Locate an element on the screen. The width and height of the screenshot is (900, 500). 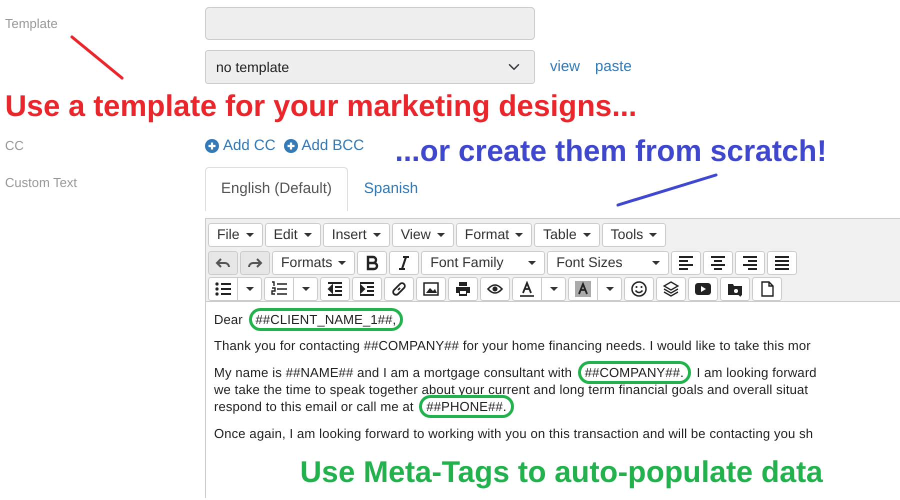
field-label: Custom Text is located at coordinates (41, 183).